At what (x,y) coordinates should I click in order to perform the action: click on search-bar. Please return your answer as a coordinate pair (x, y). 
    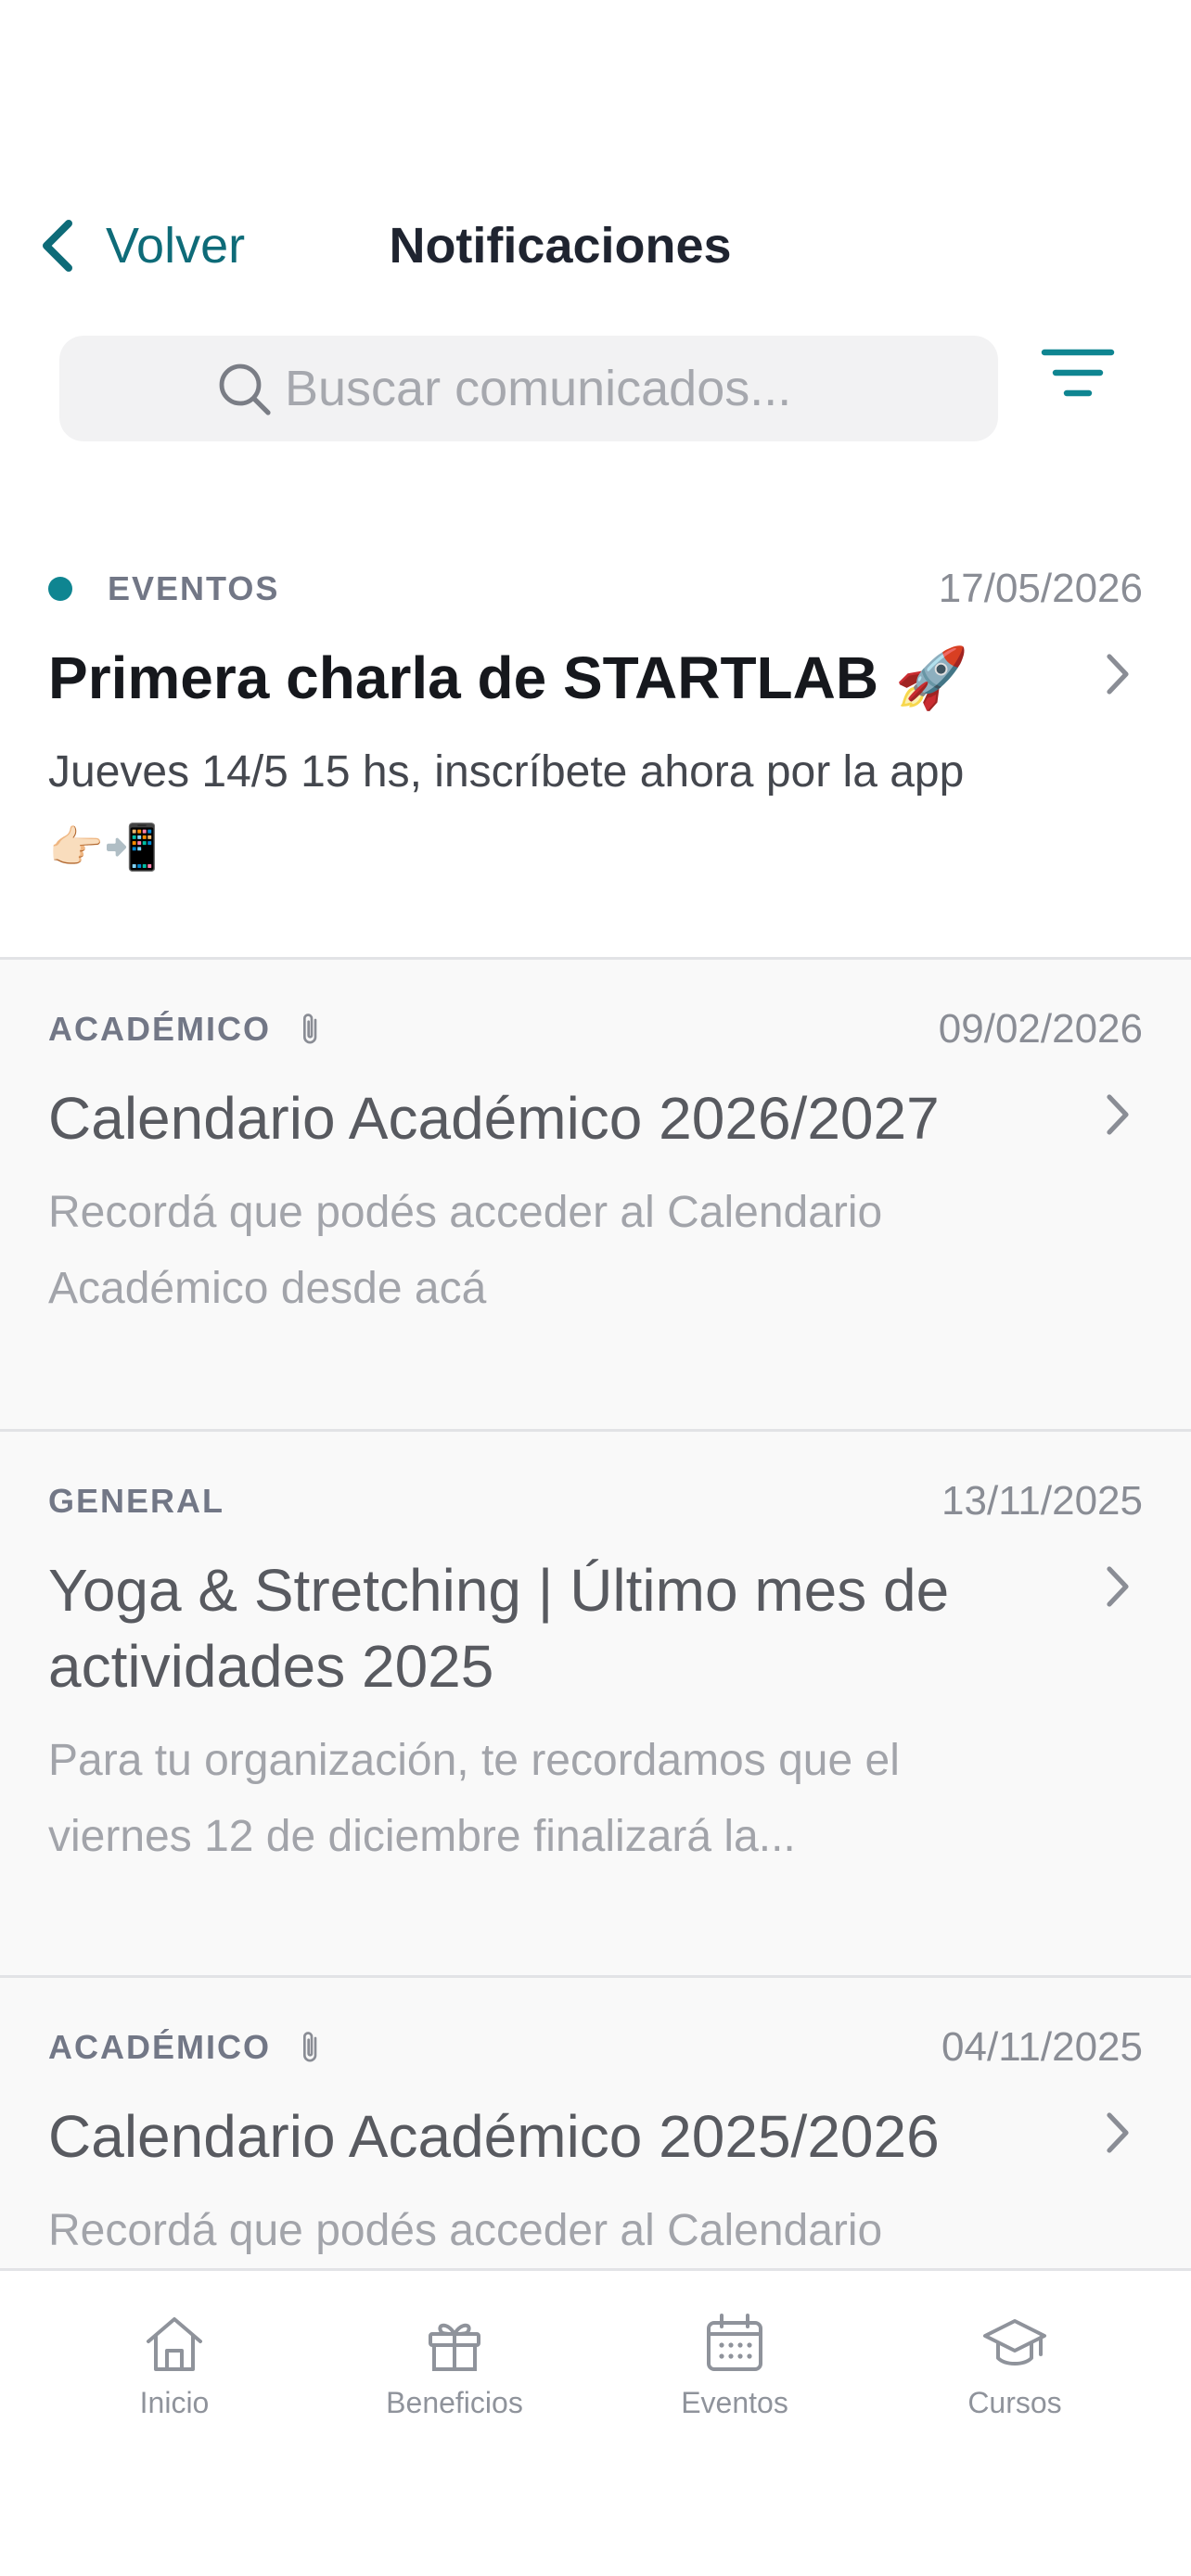
    Looking at the image, I should click on (528, 388).